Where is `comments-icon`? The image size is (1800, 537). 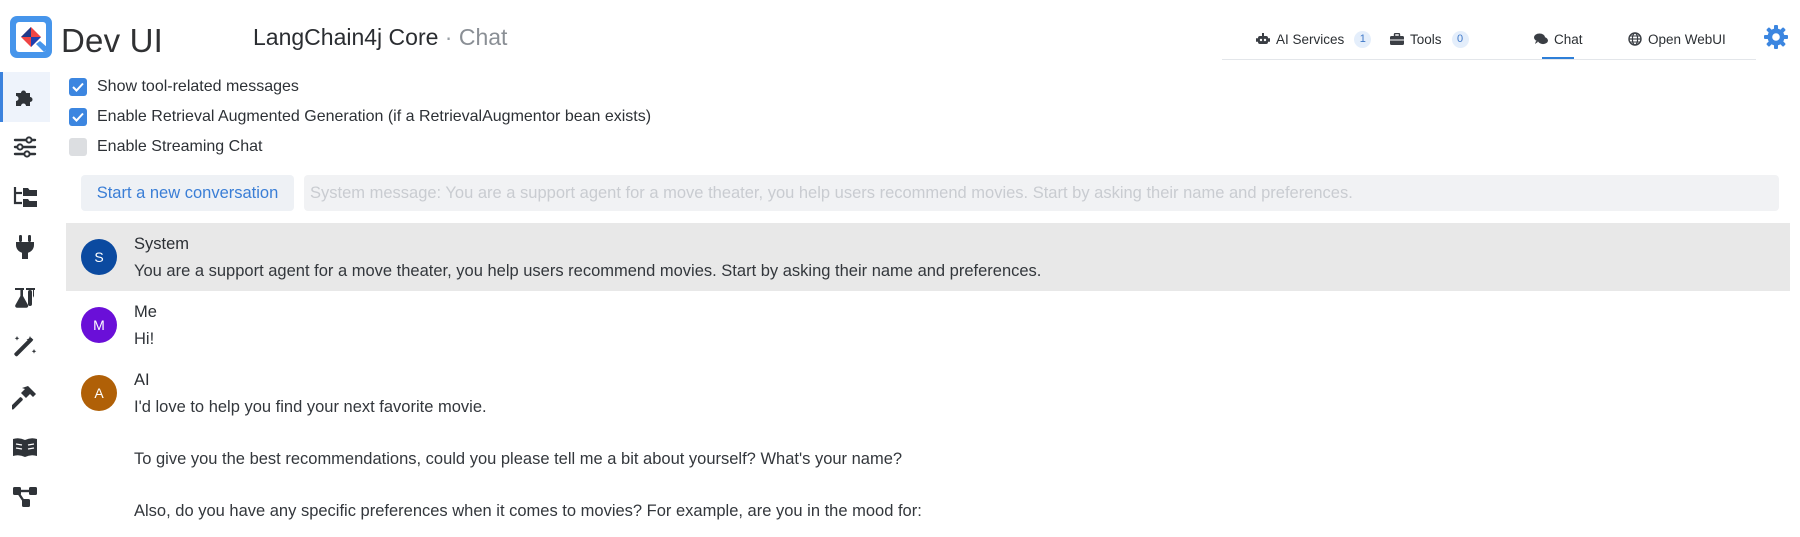 comments-icon is located at coordinates (1541, 39).